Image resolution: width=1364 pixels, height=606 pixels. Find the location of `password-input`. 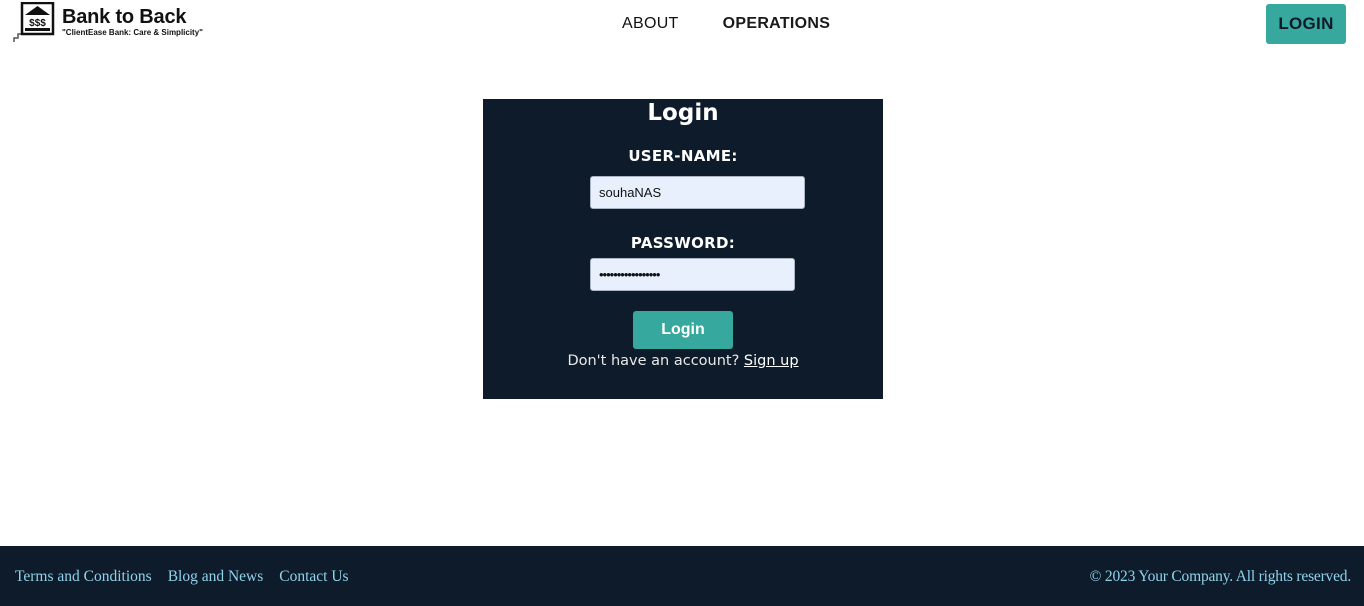

password-input is located at coordinates (692, 274).